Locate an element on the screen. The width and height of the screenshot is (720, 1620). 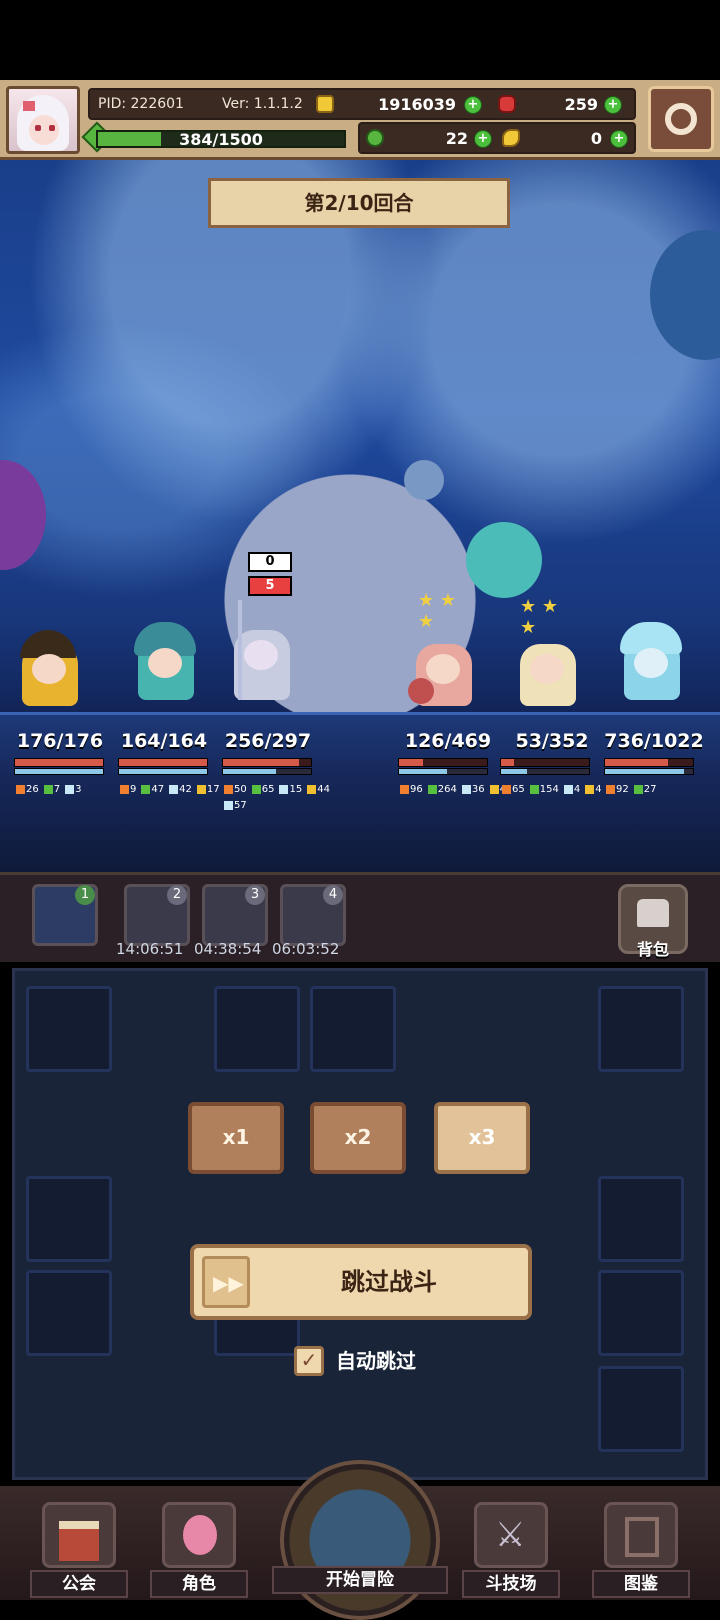
backpack-icon is located at coordinates (653, 913).